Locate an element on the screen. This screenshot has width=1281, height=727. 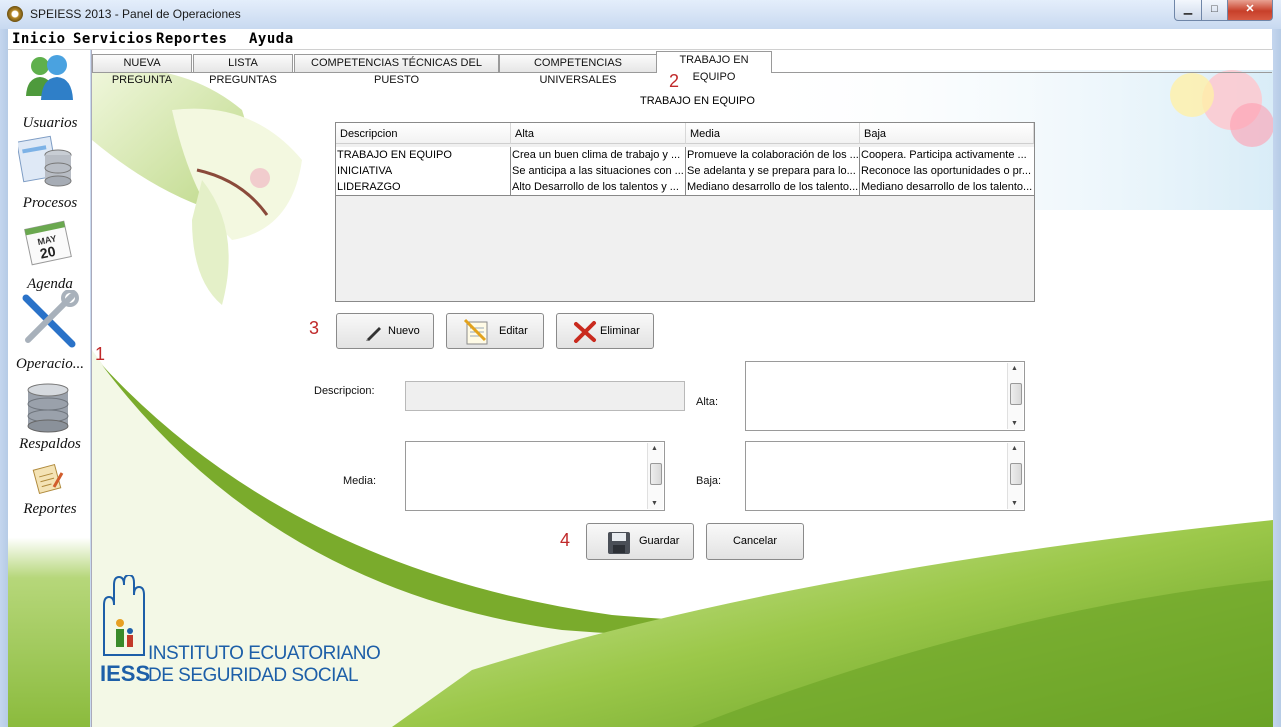
annotation-1: 1 is located at coordinates (100, 354).